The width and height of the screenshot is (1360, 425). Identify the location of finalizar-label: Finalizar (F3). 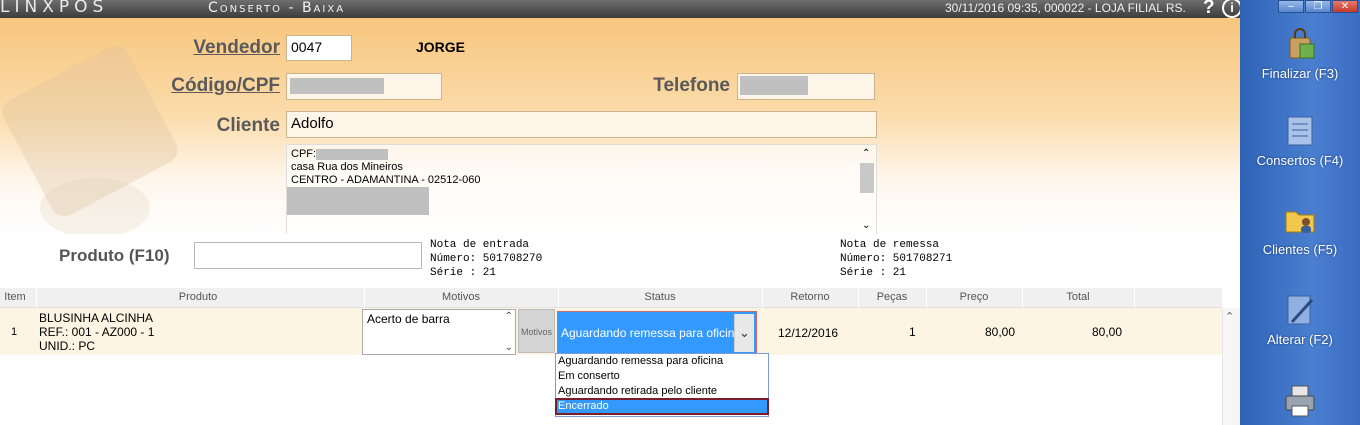
(1300, 73).